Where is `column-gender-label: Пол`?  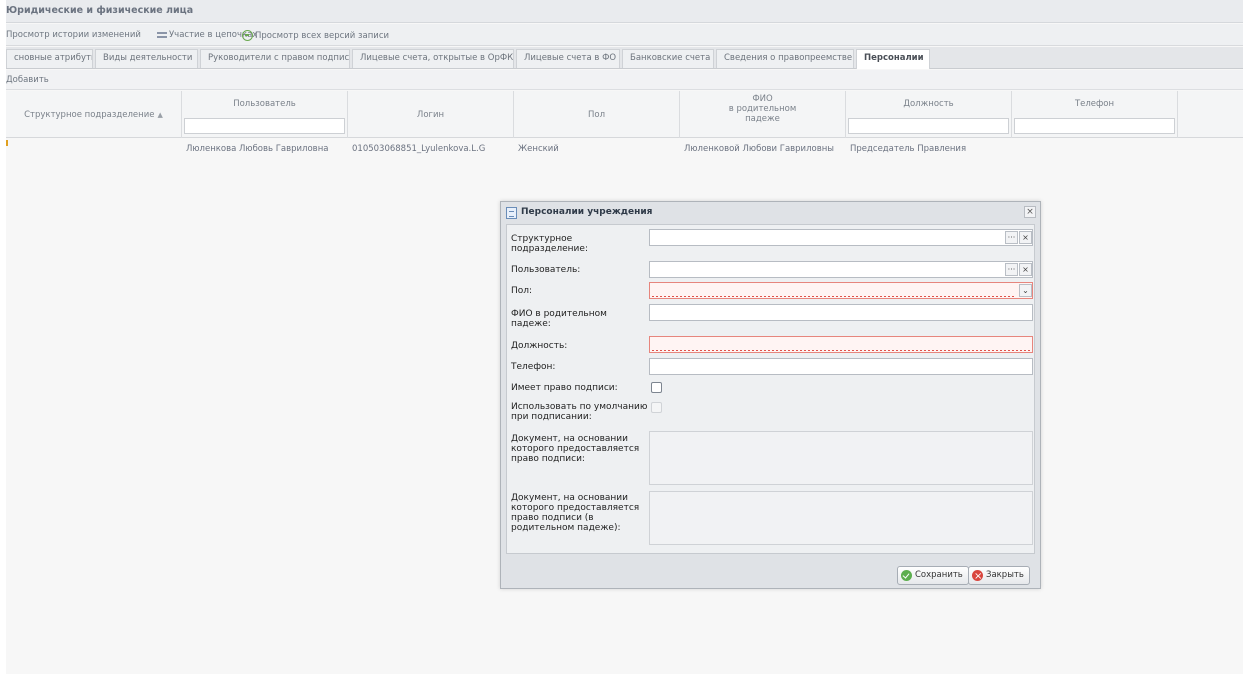 column-gender-label: Пол is located at coordinates (596, 115).